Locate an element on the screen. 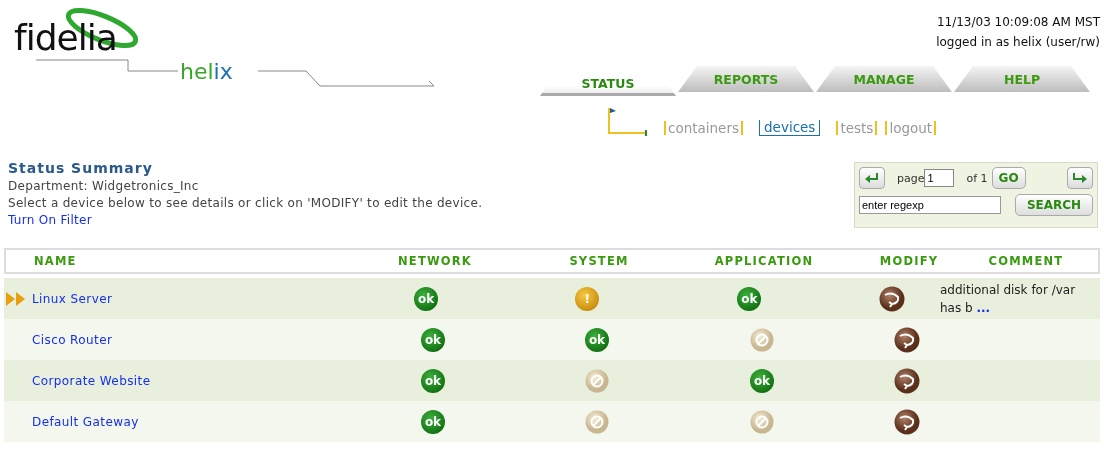  device-link: Cisco Router is located at coordinates (72, 339).